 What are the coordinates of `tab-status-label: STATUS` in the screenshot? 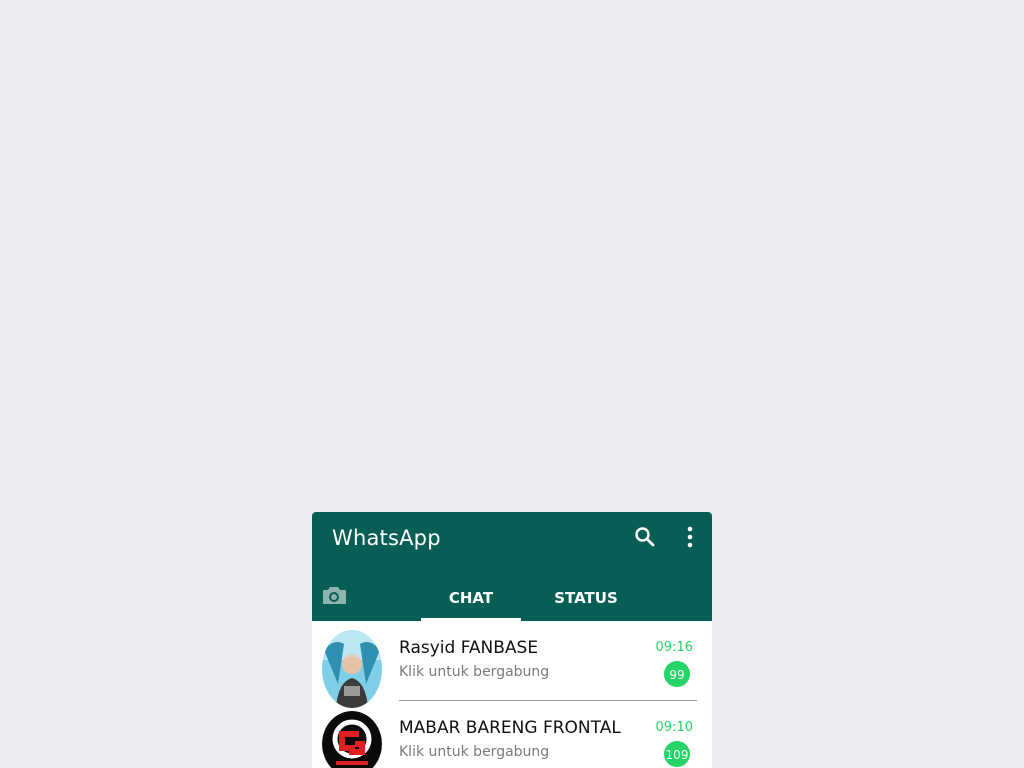 It's located at (586, 598).